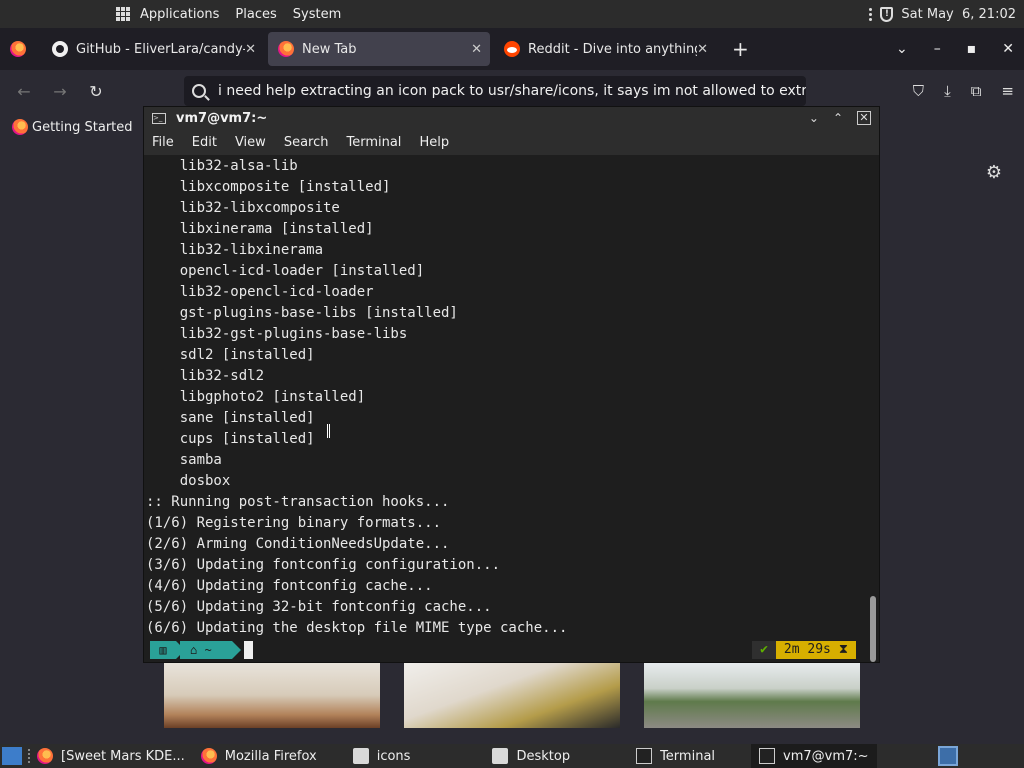 The height and width of the screenshot is (768, 1024). Describe the element at coordinates (379, 49) in the screenshot. I see `tab-new-tab: New Tab ✕` at that location.